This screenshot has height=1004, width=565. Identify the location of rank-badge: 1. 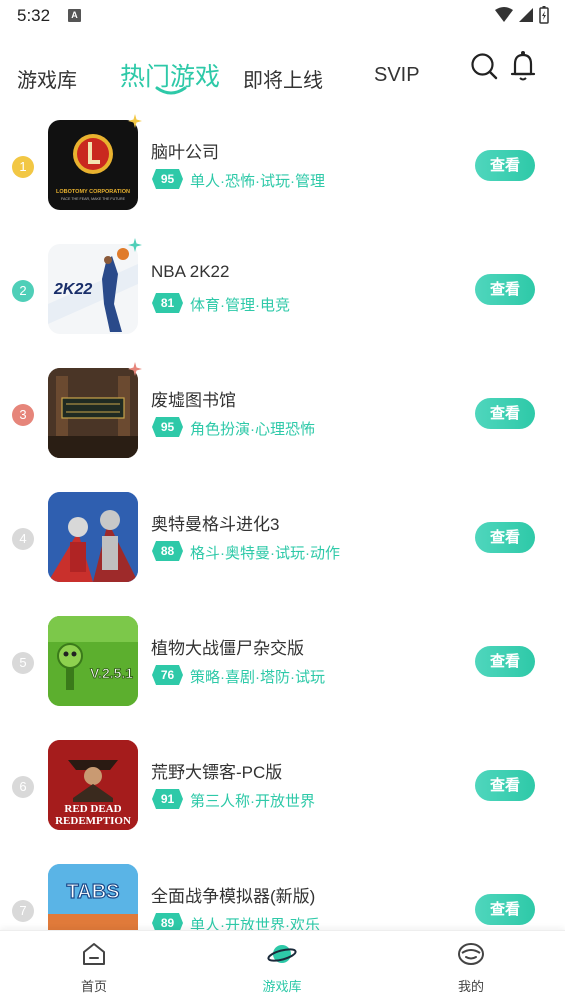
(23, 167).